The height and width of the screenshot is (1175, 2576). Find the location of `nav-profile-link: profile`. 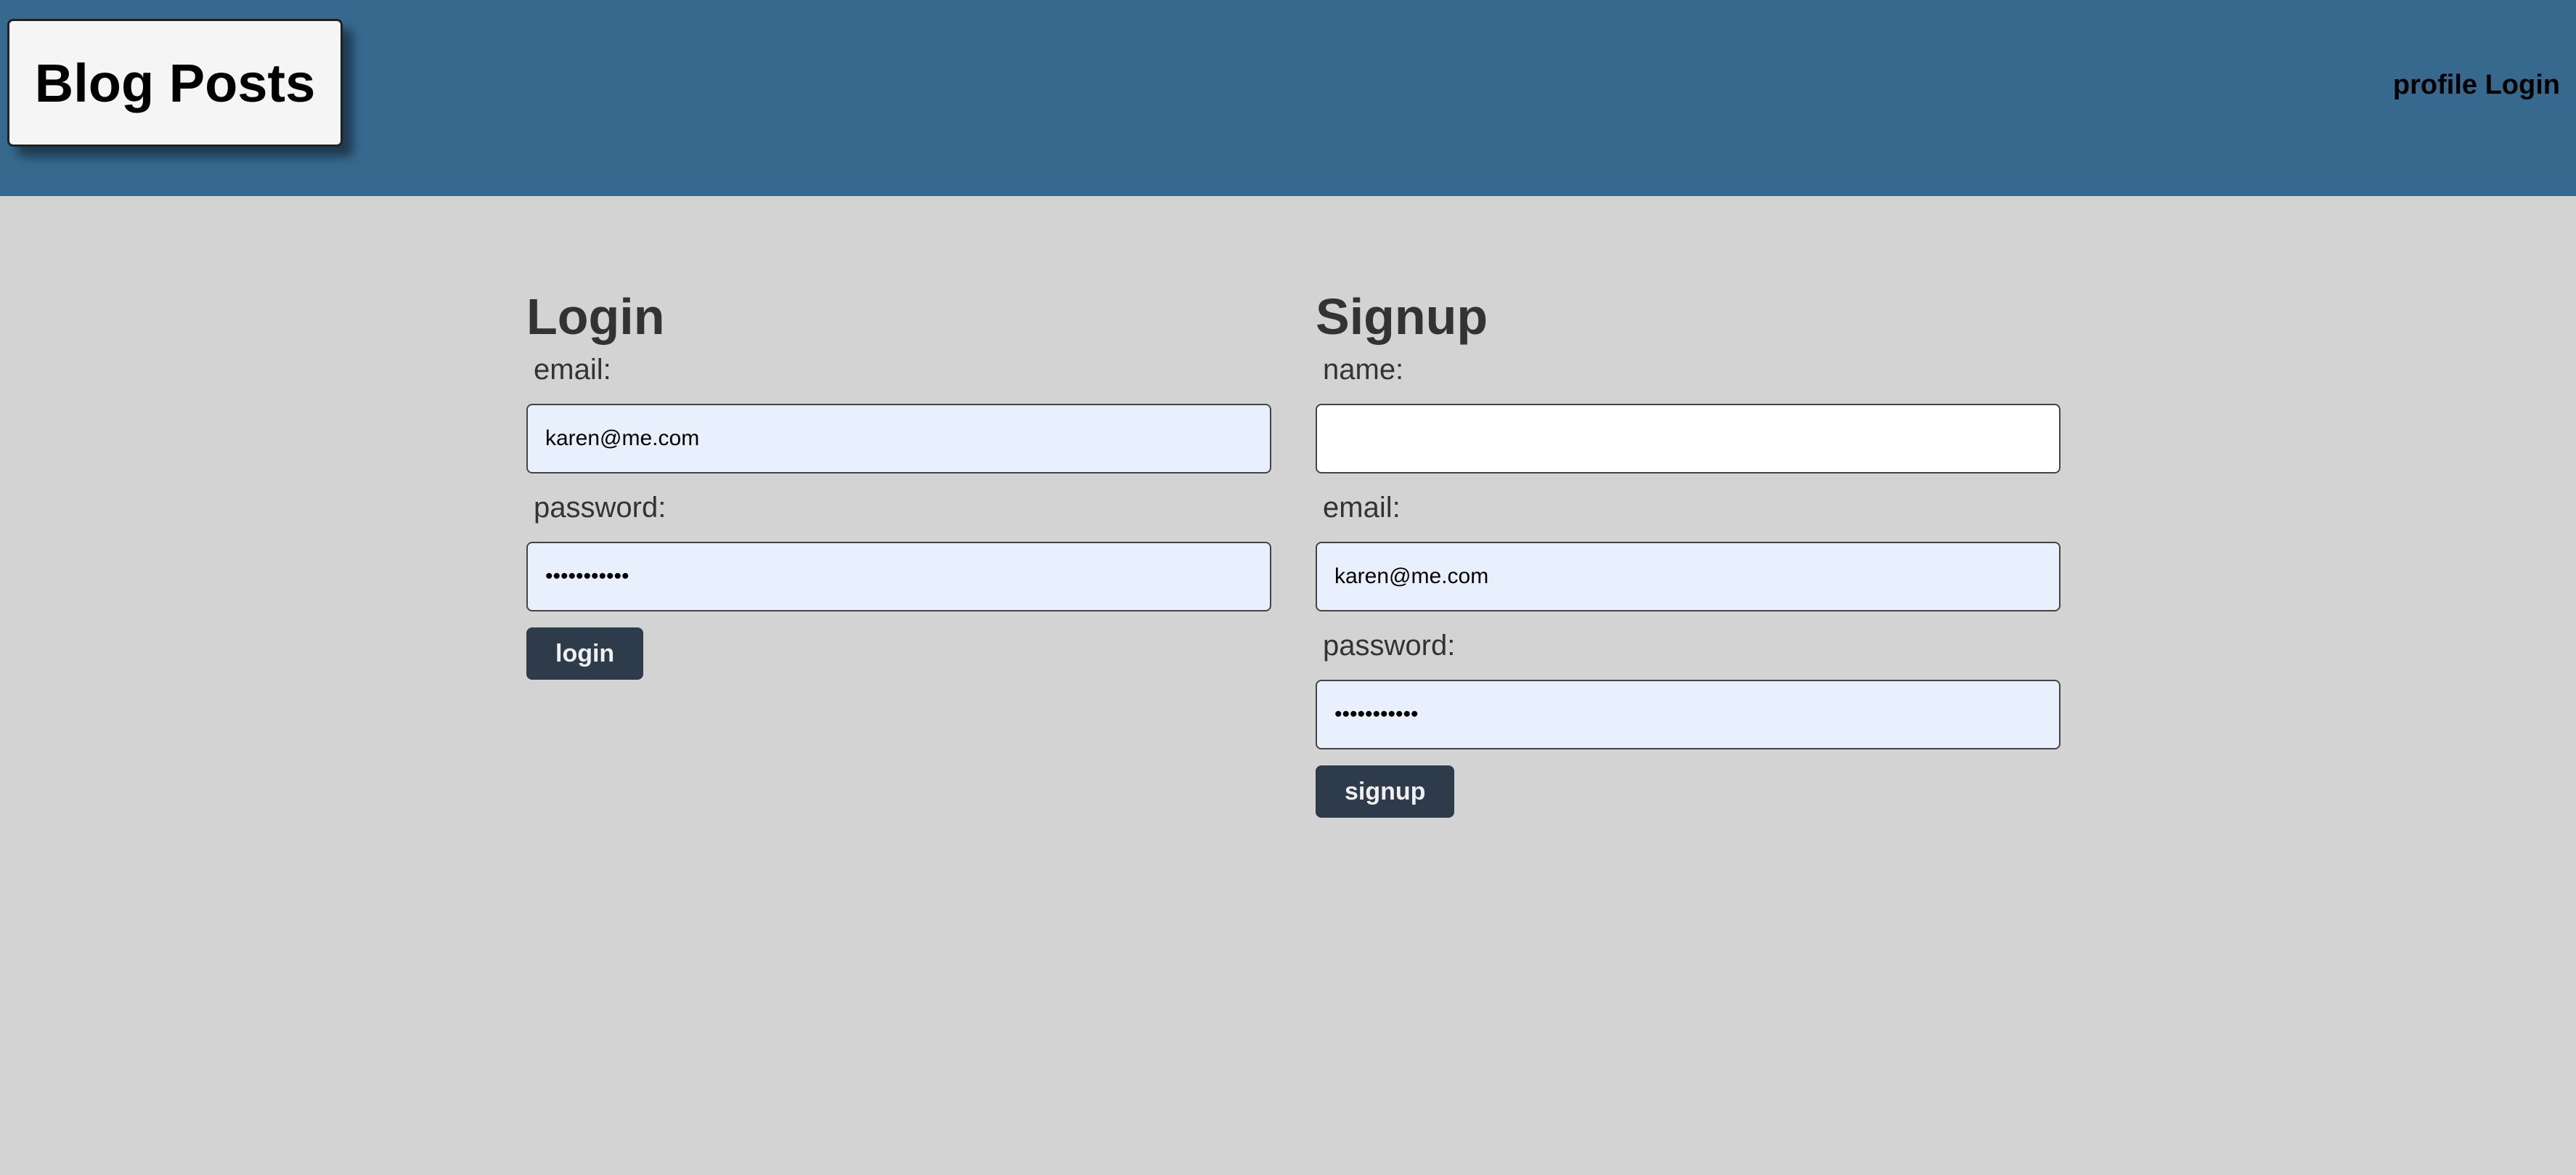

nav-profile-link: profile is located at coordinates (2435, 85).